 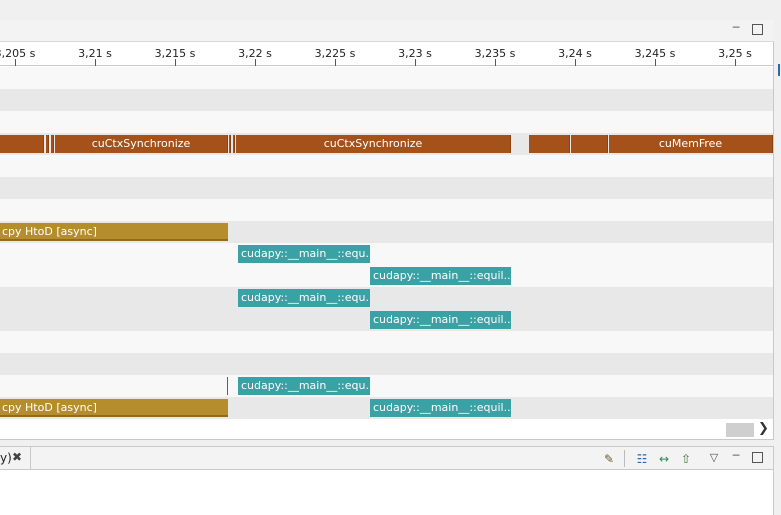 I want to click on timeline-panel-header: ─, so click(x=387, y=31).